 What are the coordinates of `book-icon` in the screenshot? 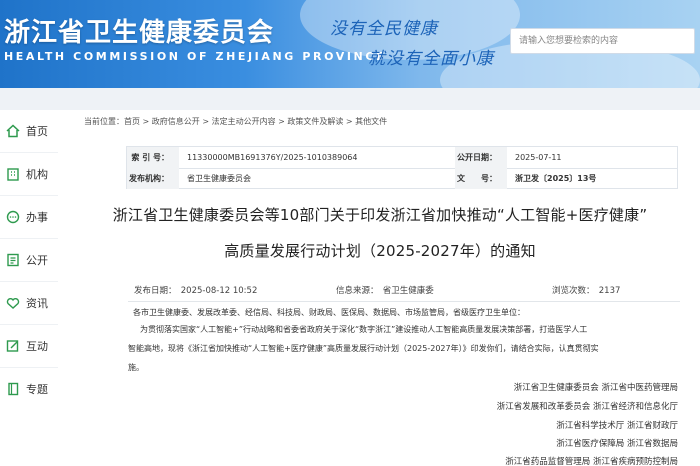 It's located at (13, 389).